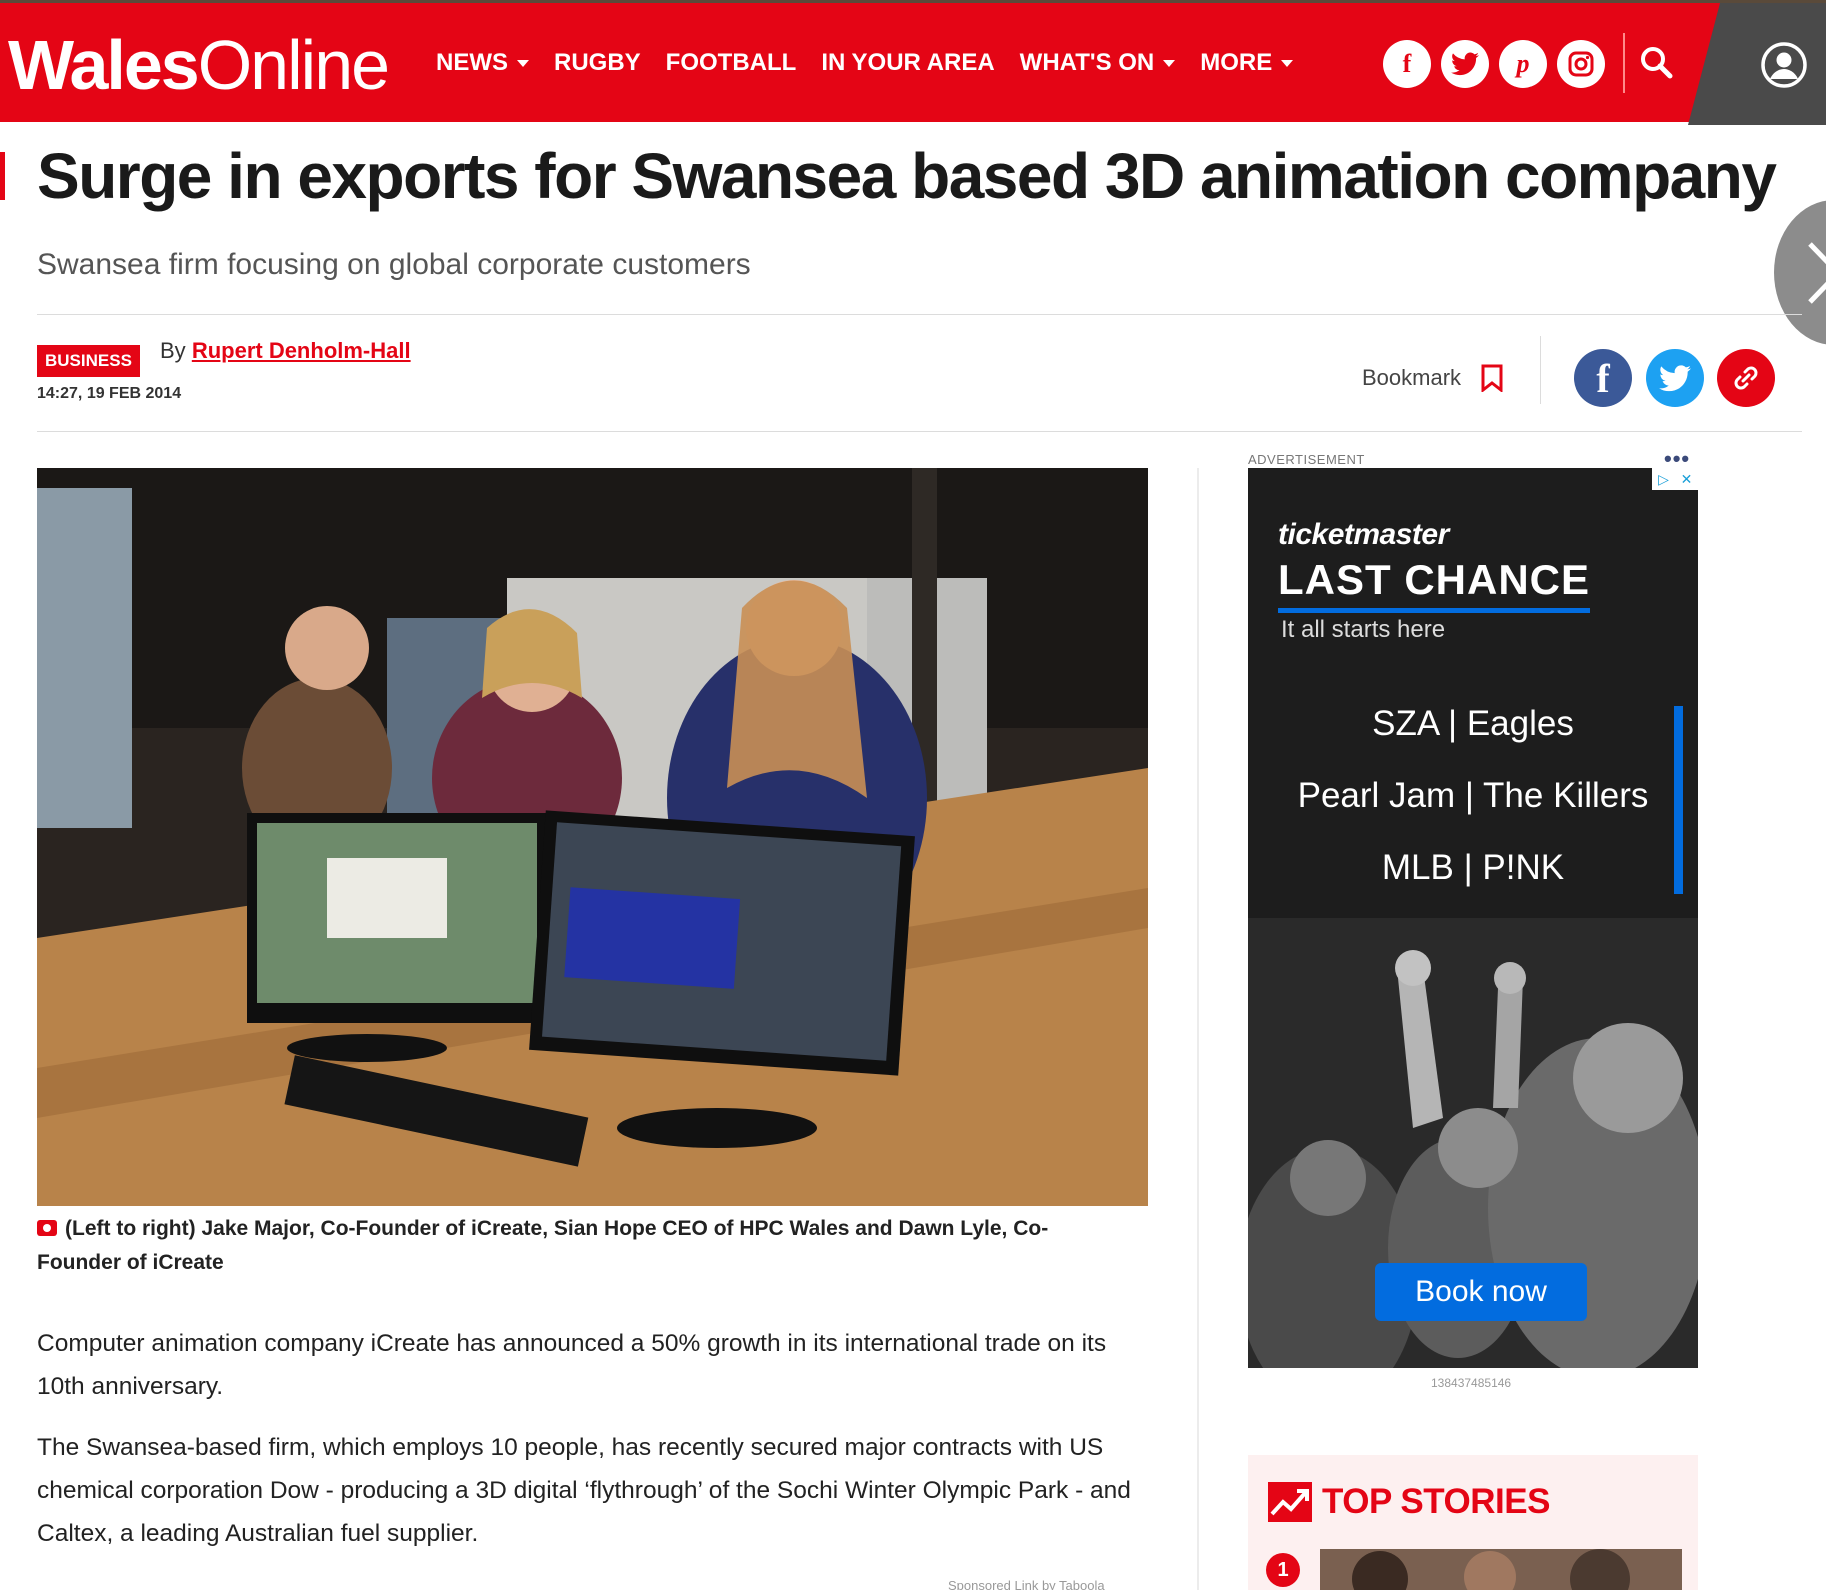 This screenshot has height=1590, width=1826. I want to click on header-divider, so click(1624, 63).